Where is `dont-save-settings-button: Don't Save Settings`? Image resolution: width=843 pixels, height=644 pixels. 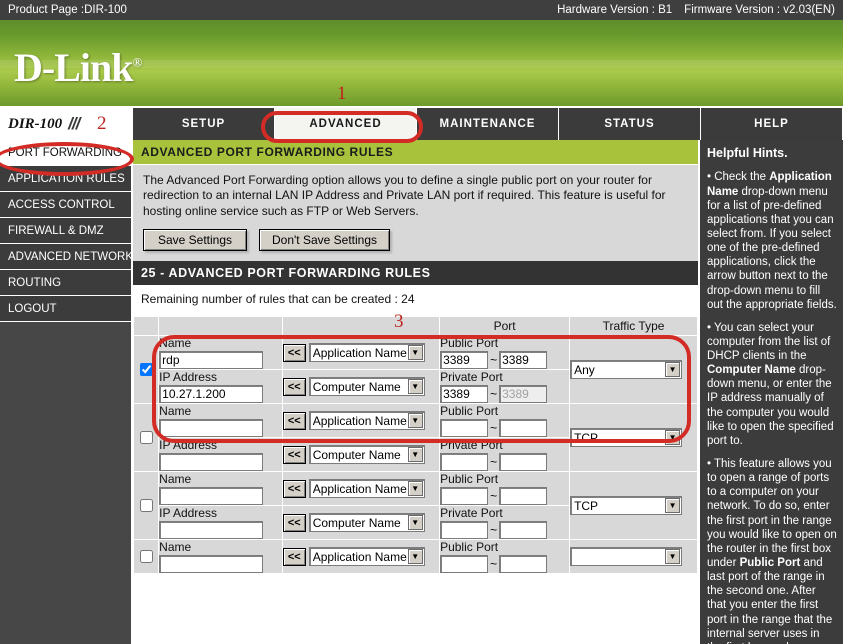 dont-save-settings-button: Don't Save Settings is located at coordinates (325, 240).